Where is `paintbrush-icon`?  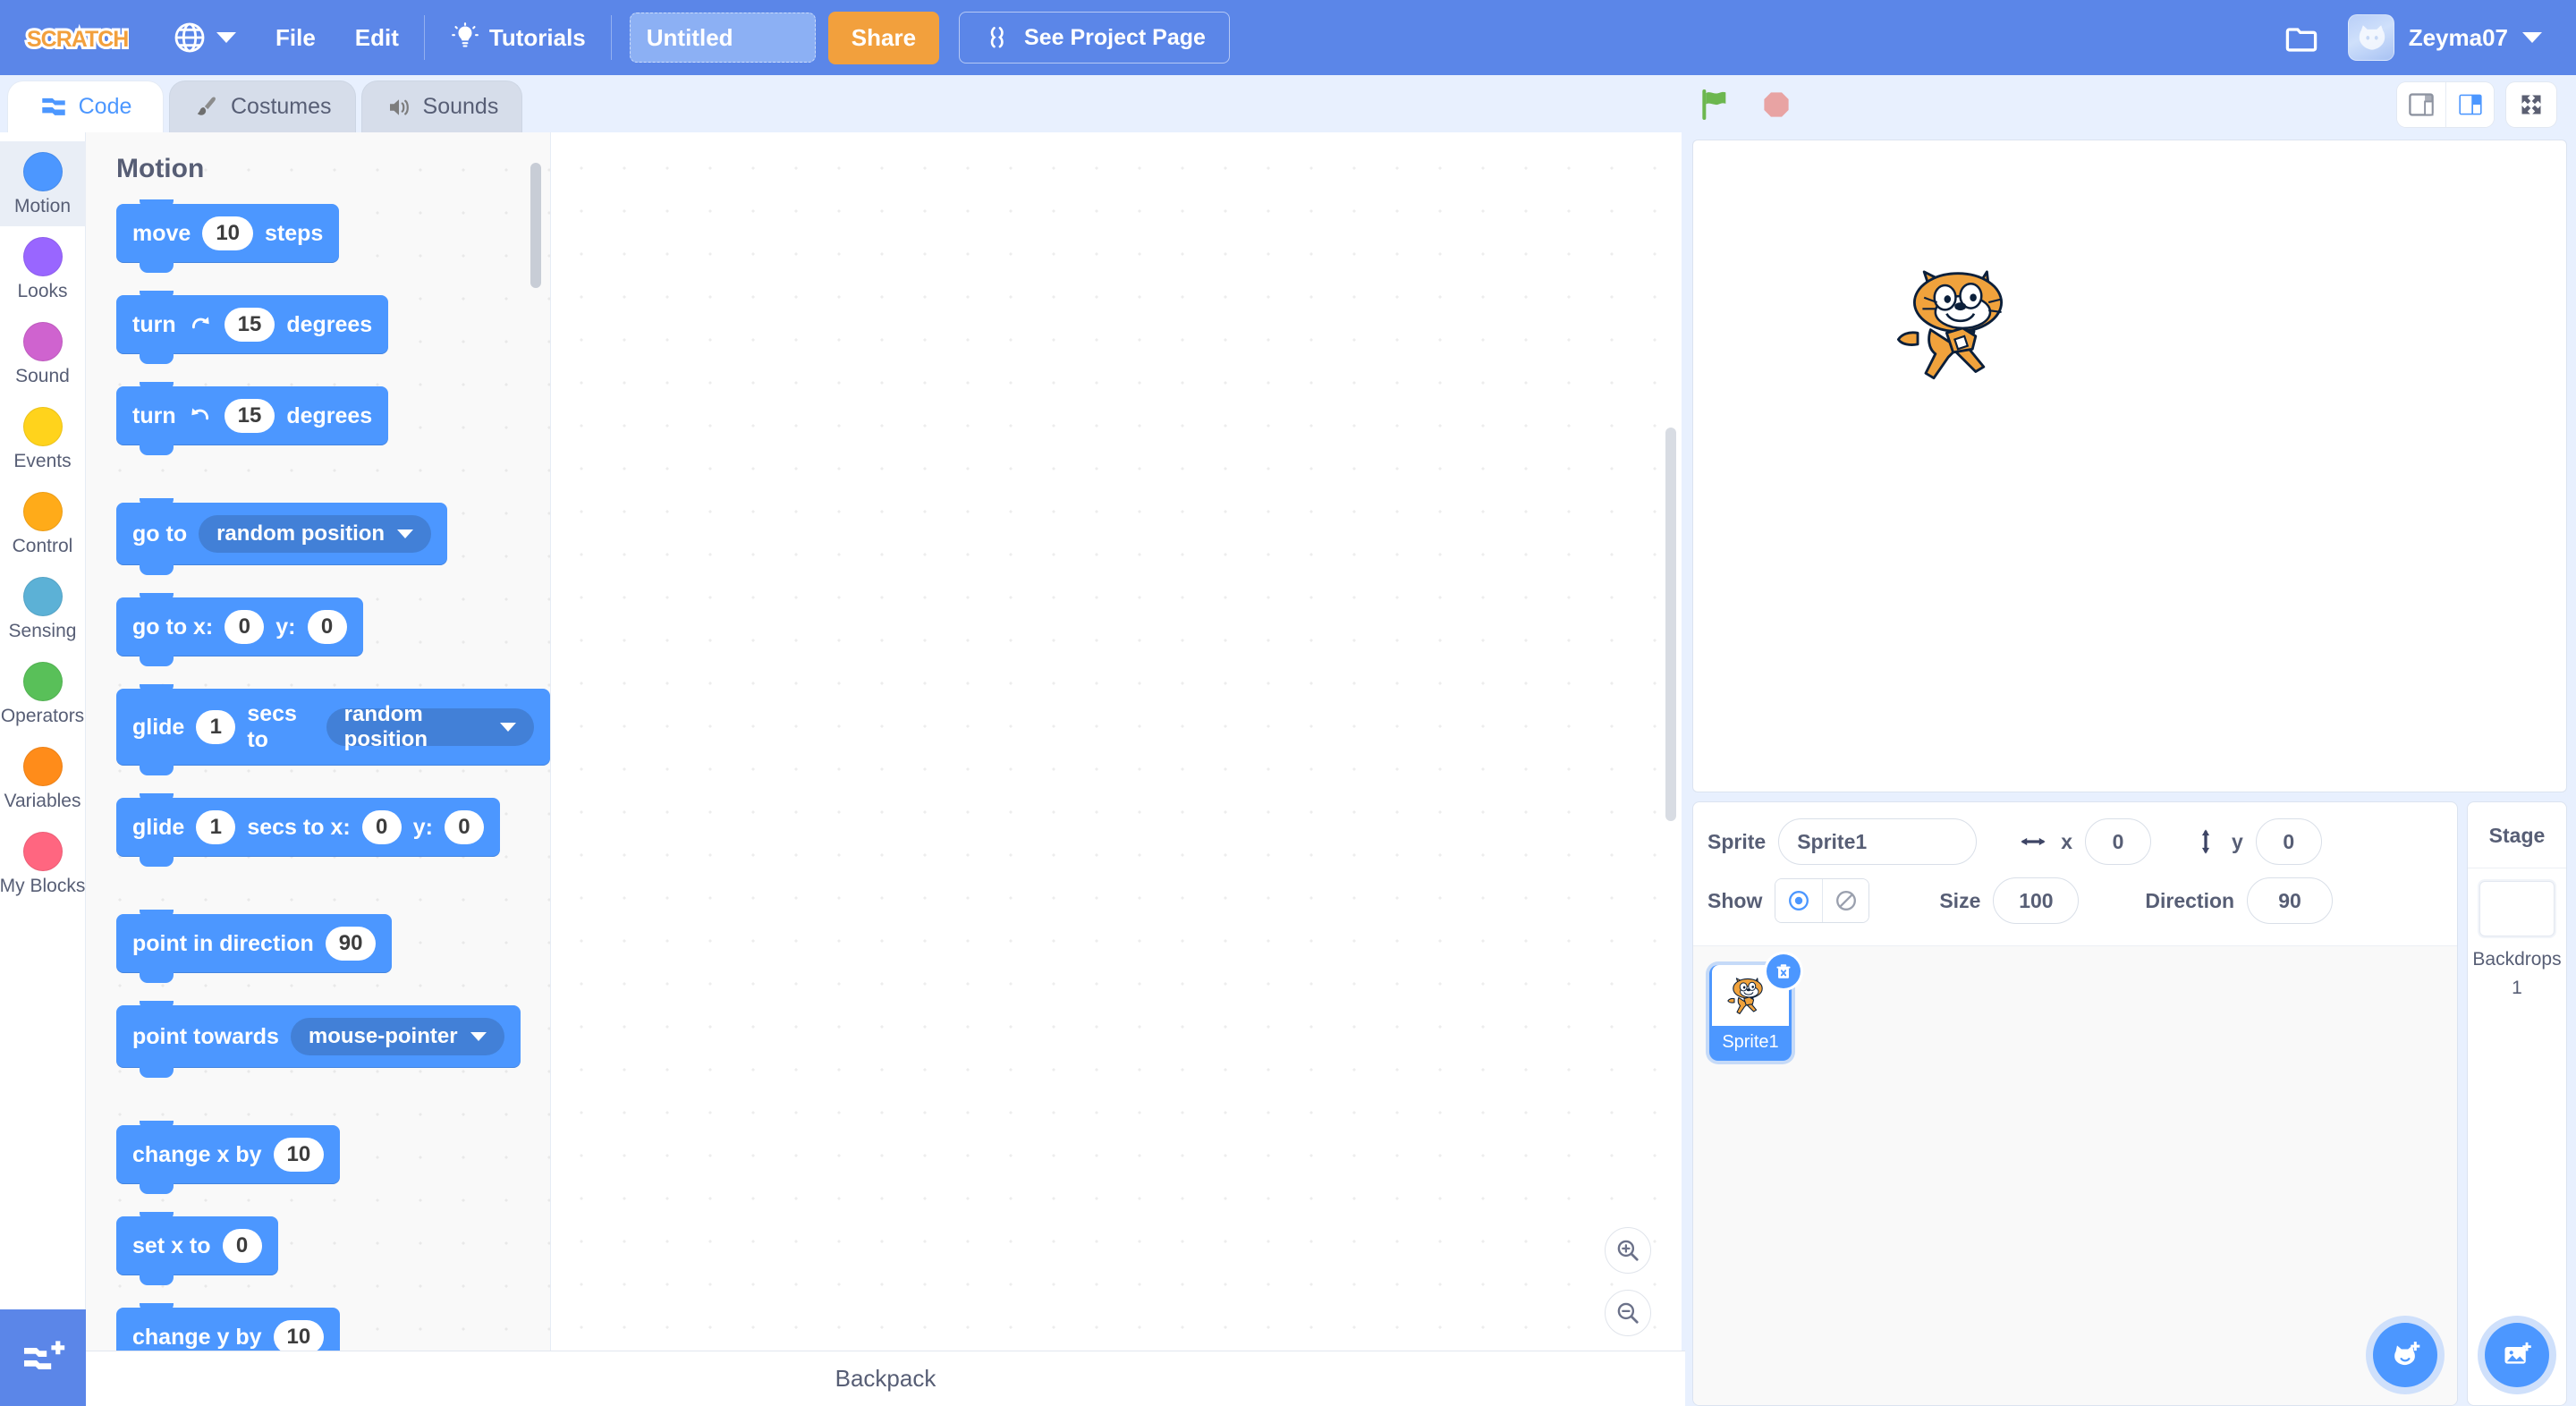
paintbrush-icon is located at coordinates (206, 106).